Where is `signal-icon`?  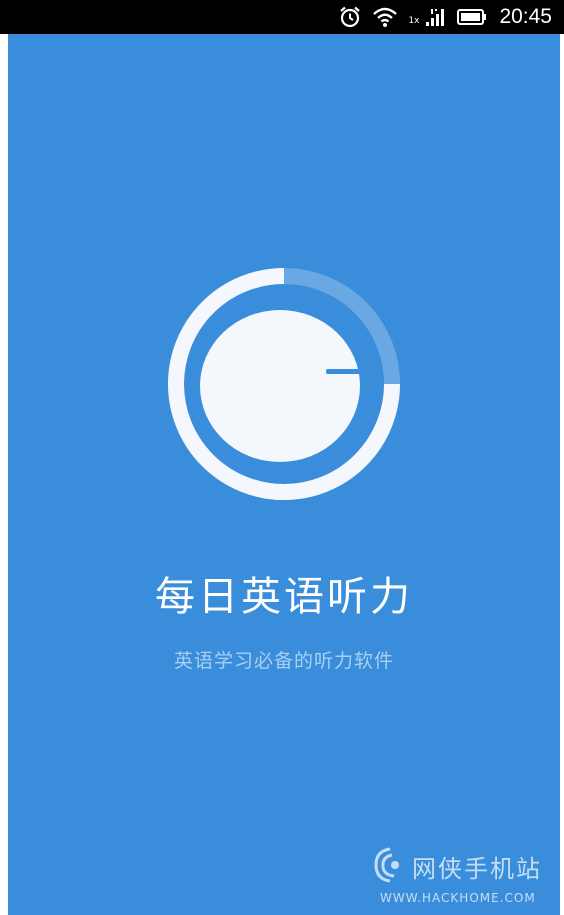 signal-icon is located at coordinates (436, 17).